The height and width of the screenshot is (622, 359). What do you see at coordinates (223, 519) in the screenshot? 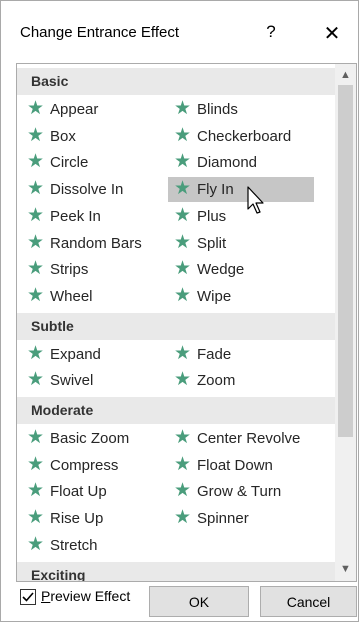
I see `effect-label: Spinner` at bounding box center [223, 519].